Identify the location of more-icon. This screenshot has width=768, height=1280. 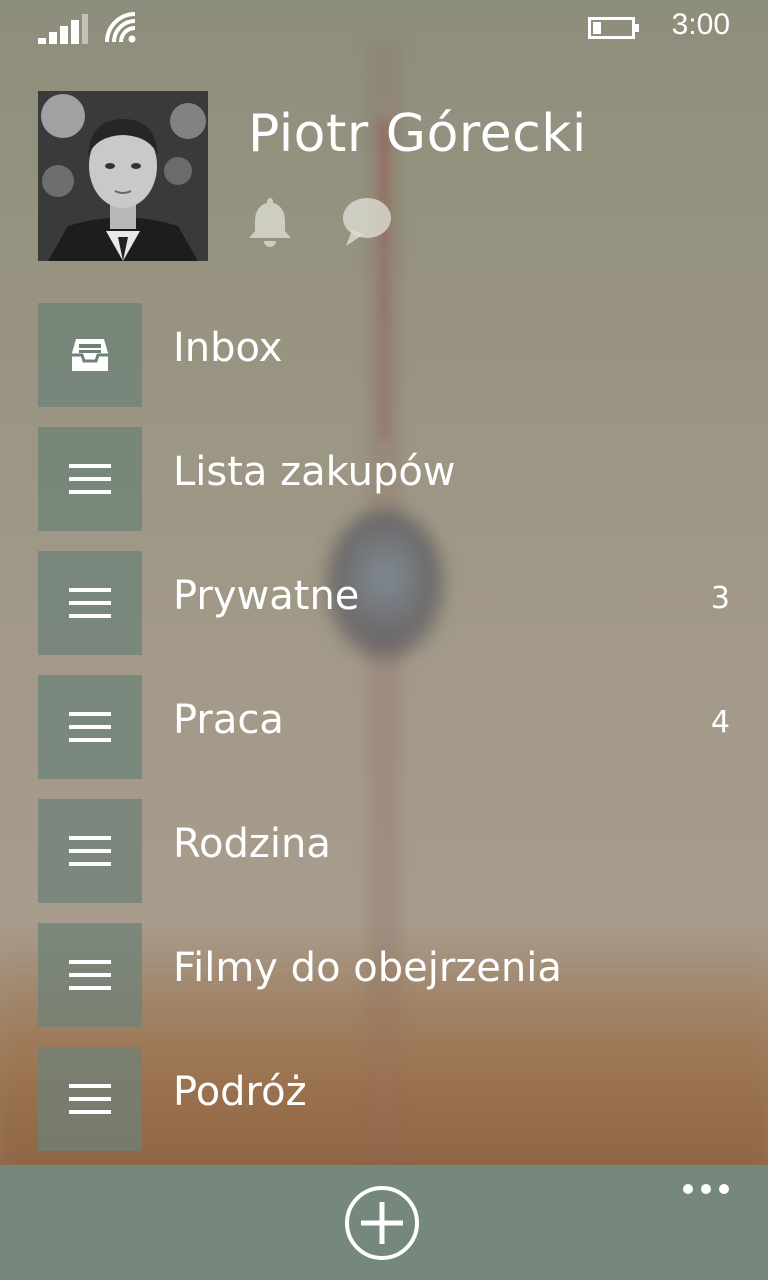
(706, 1189).